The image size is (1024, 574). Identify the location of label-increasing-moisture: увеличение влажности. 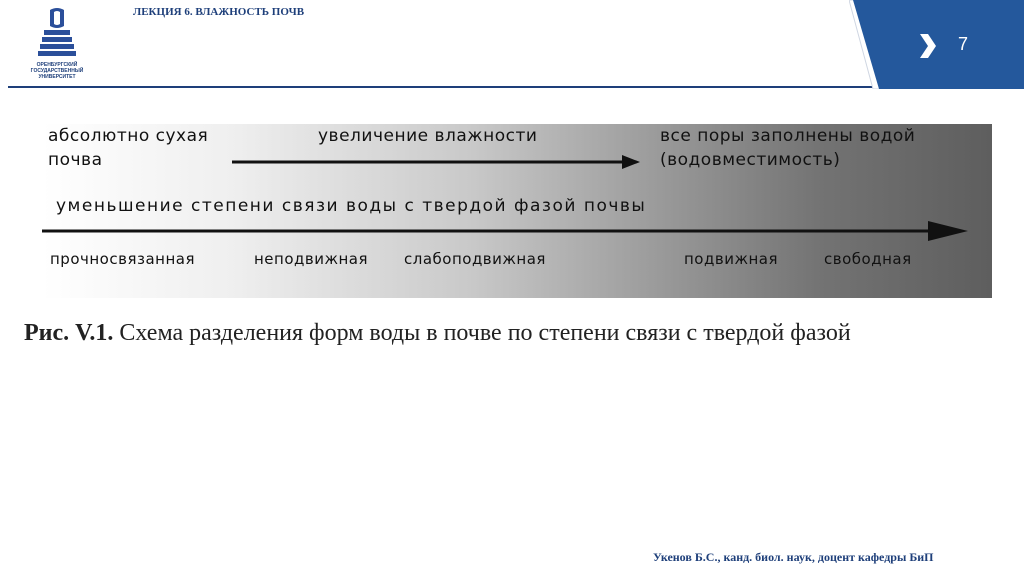
(428, 136).